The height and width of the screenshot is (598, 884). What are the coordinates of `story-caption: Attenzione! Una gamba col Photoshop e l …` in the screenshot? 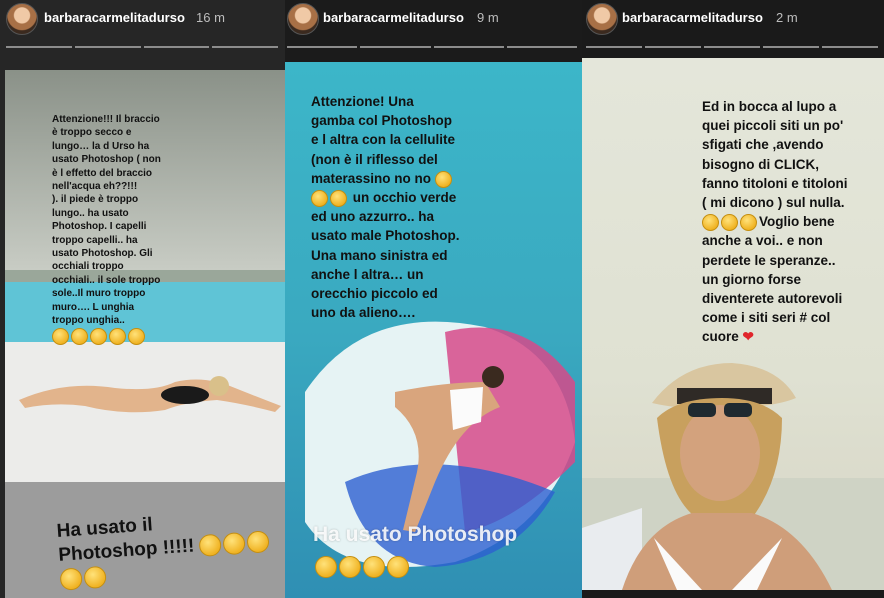 It's located at (385, 207).